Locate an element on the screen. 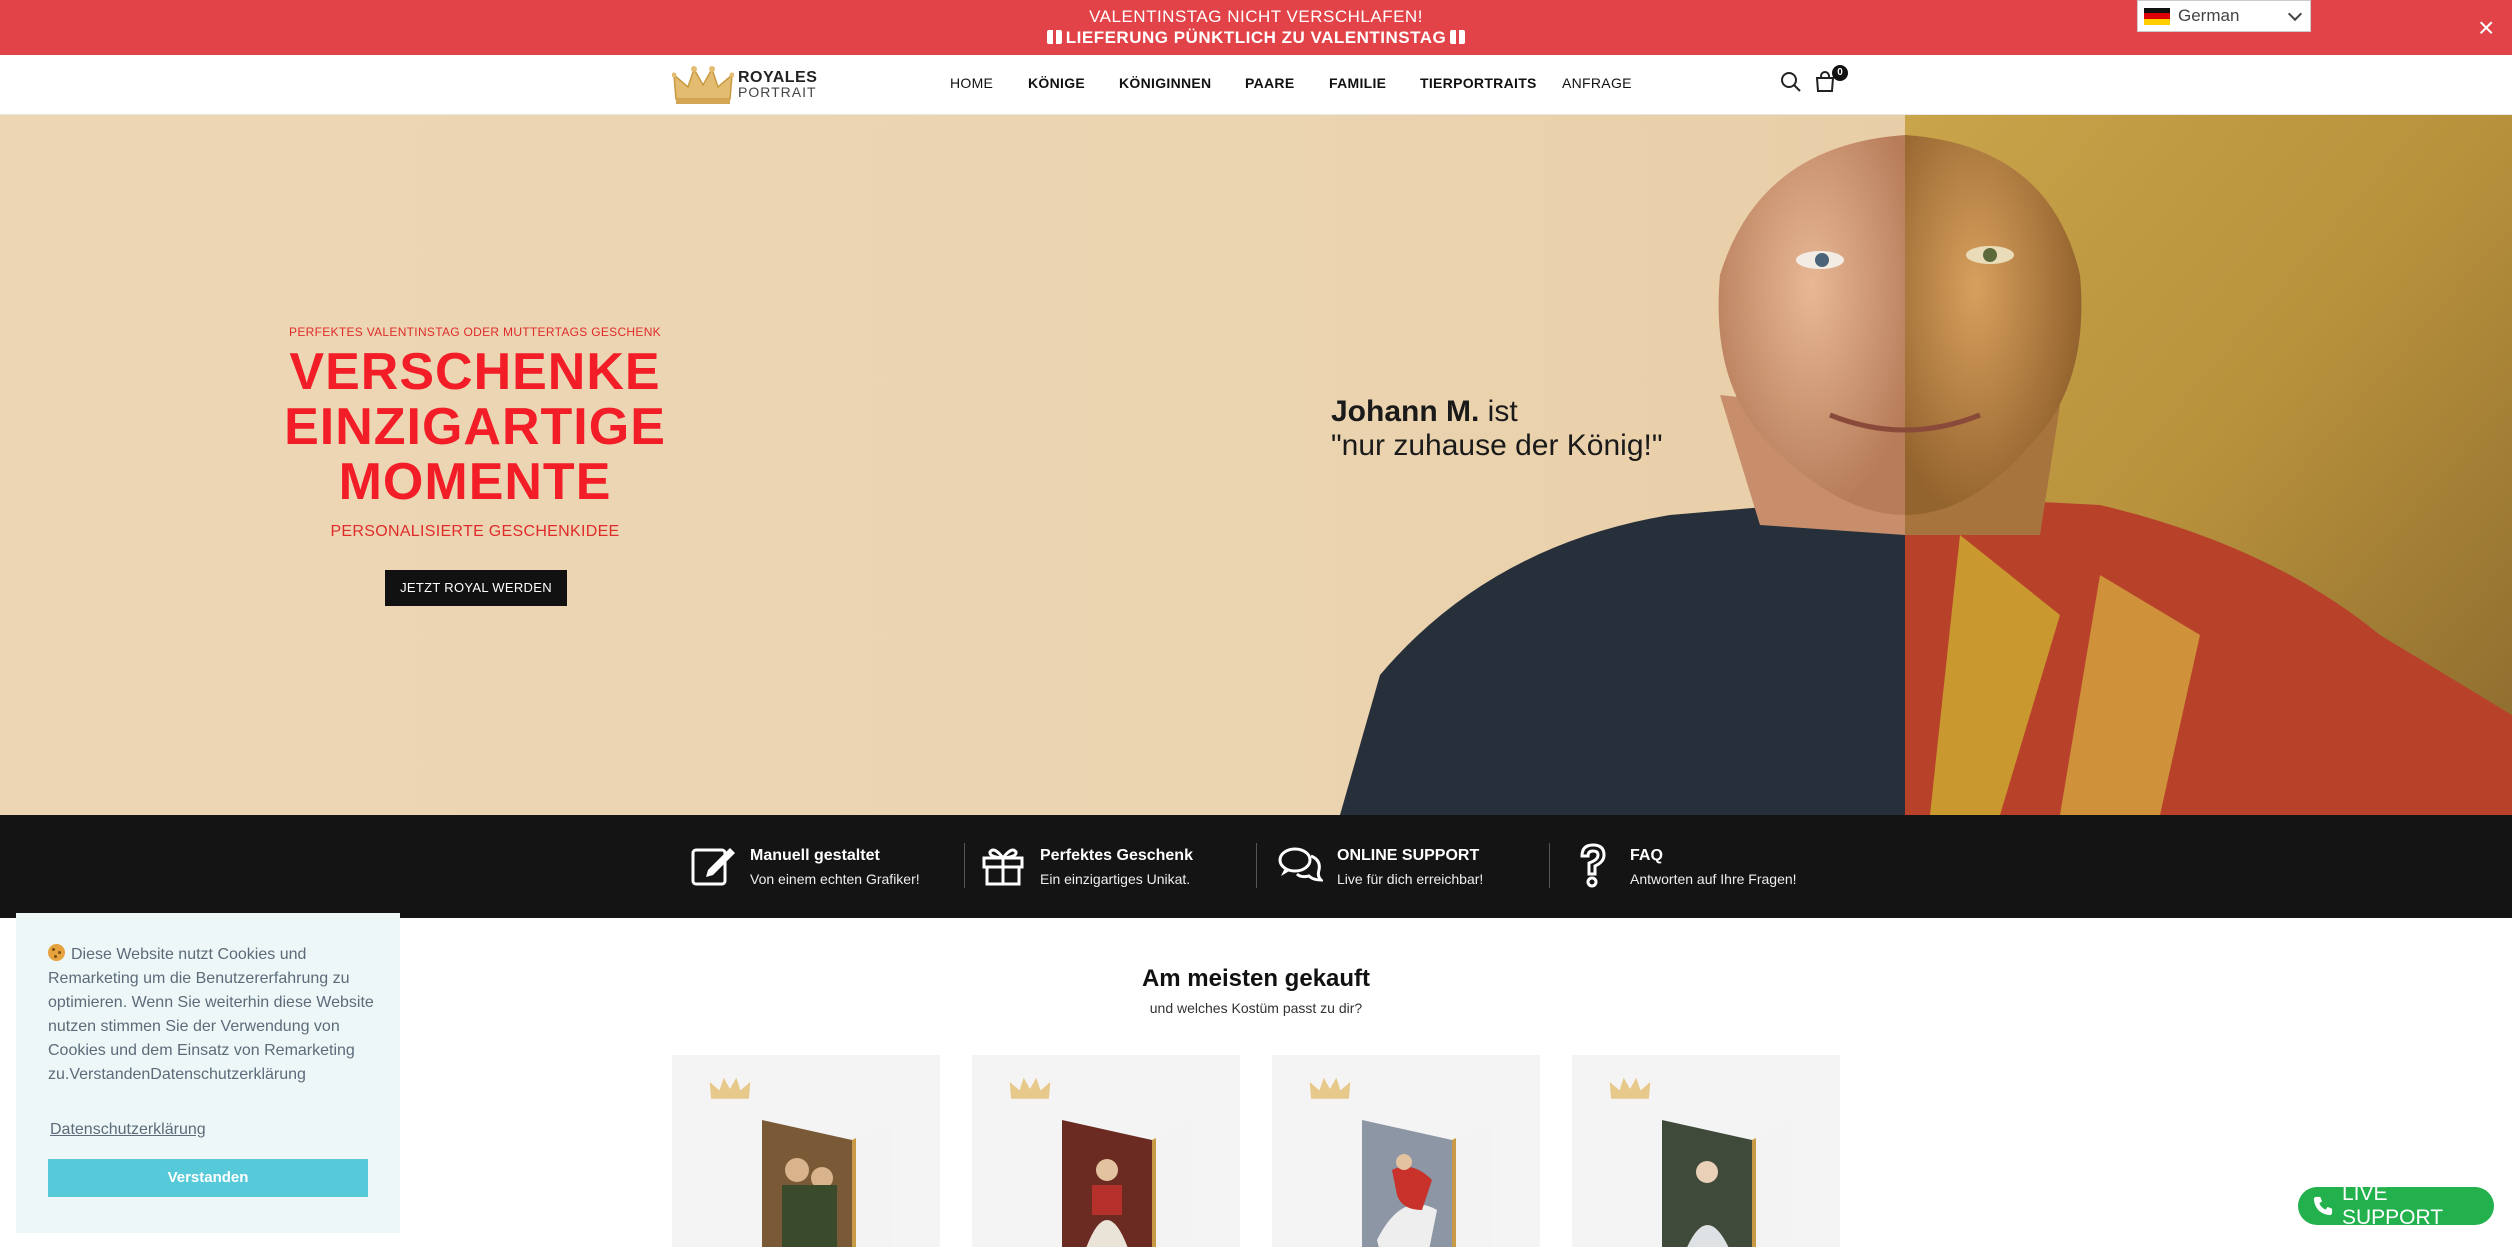 The height and width of the screenshot is (1247, 2512). hero-title-line3: MOMENTE is located at coordinates (475, 482).